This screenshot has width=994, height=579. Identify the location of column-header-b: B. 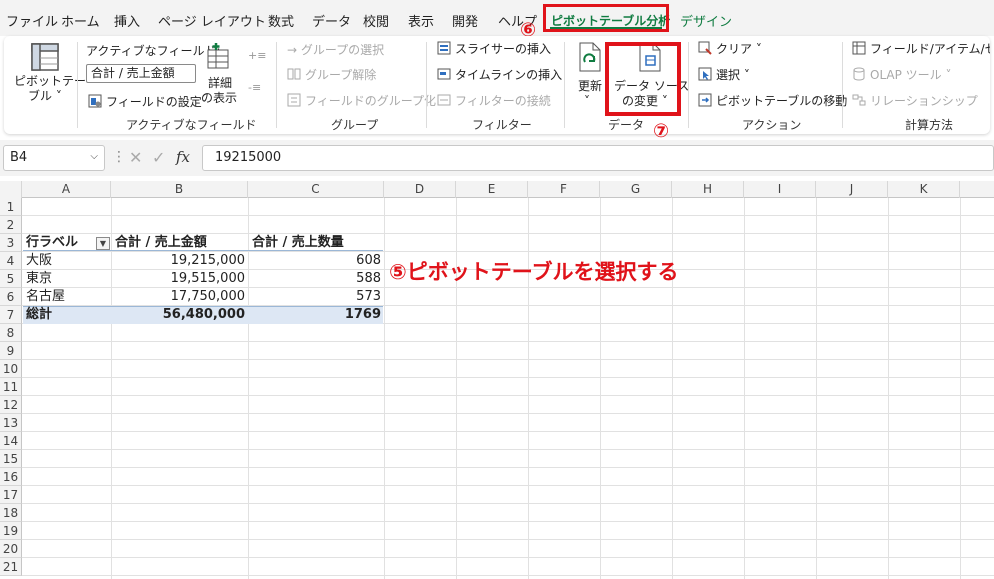
(179, 189).